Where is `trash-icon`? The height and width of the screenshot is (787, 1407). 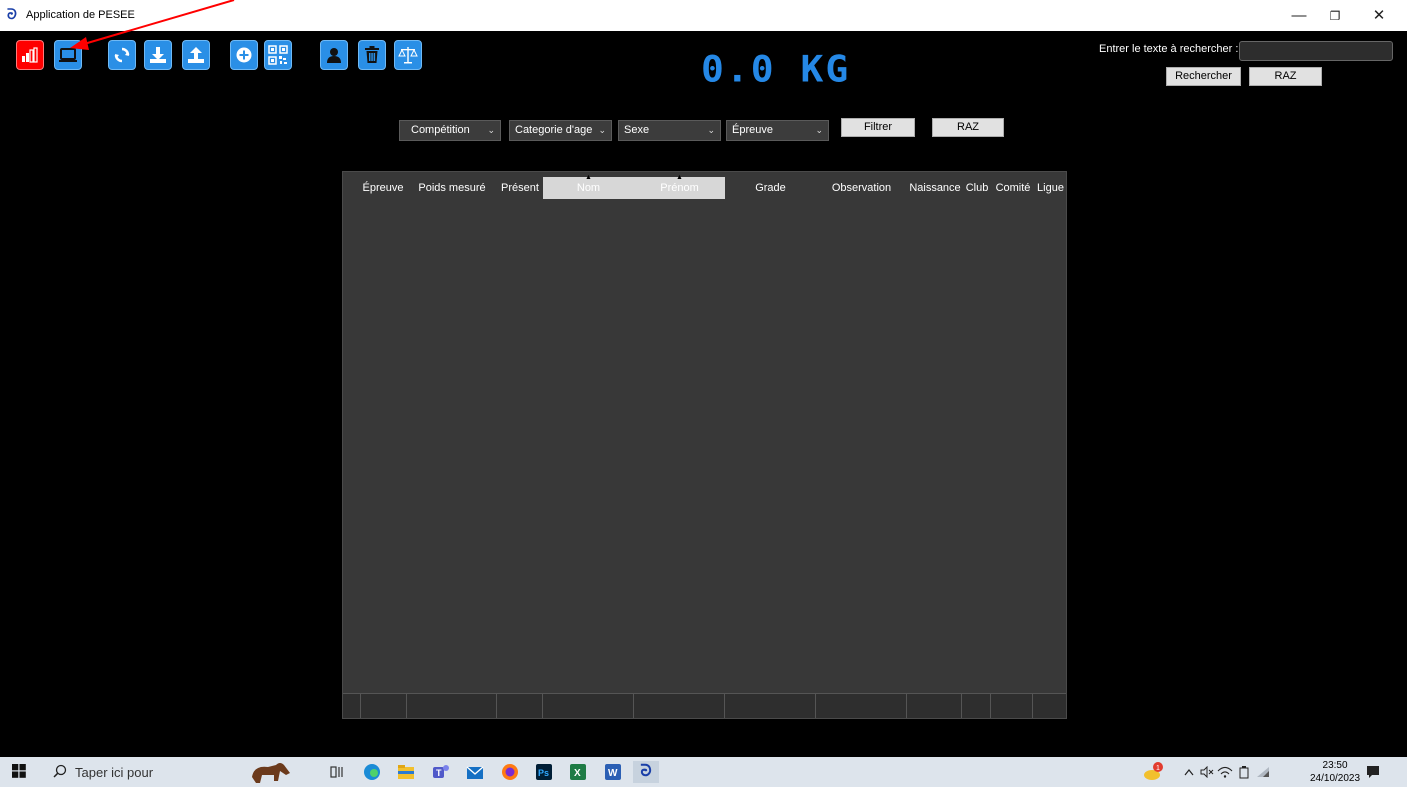
trash-icon is located at coordinates (372, 55).